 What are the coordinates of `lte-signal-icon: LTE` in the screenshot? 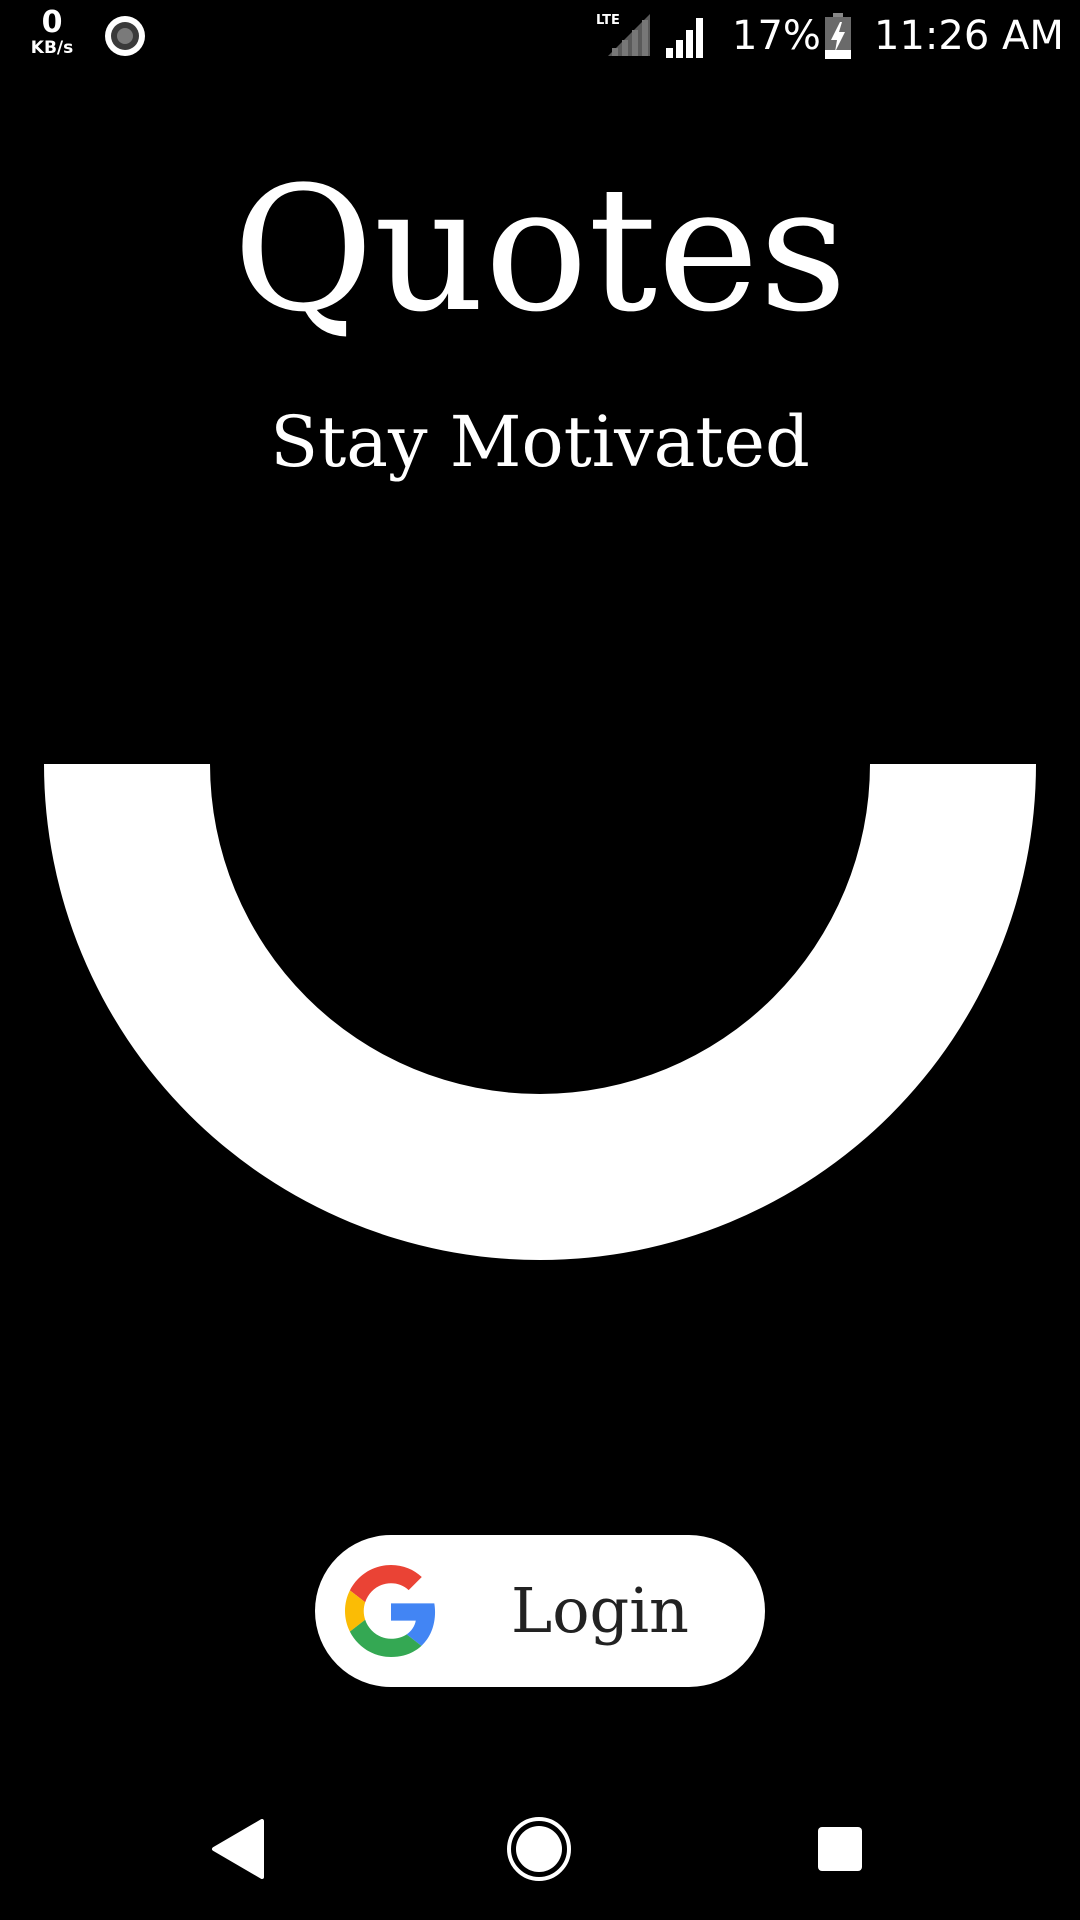 It's located at (623, 34).